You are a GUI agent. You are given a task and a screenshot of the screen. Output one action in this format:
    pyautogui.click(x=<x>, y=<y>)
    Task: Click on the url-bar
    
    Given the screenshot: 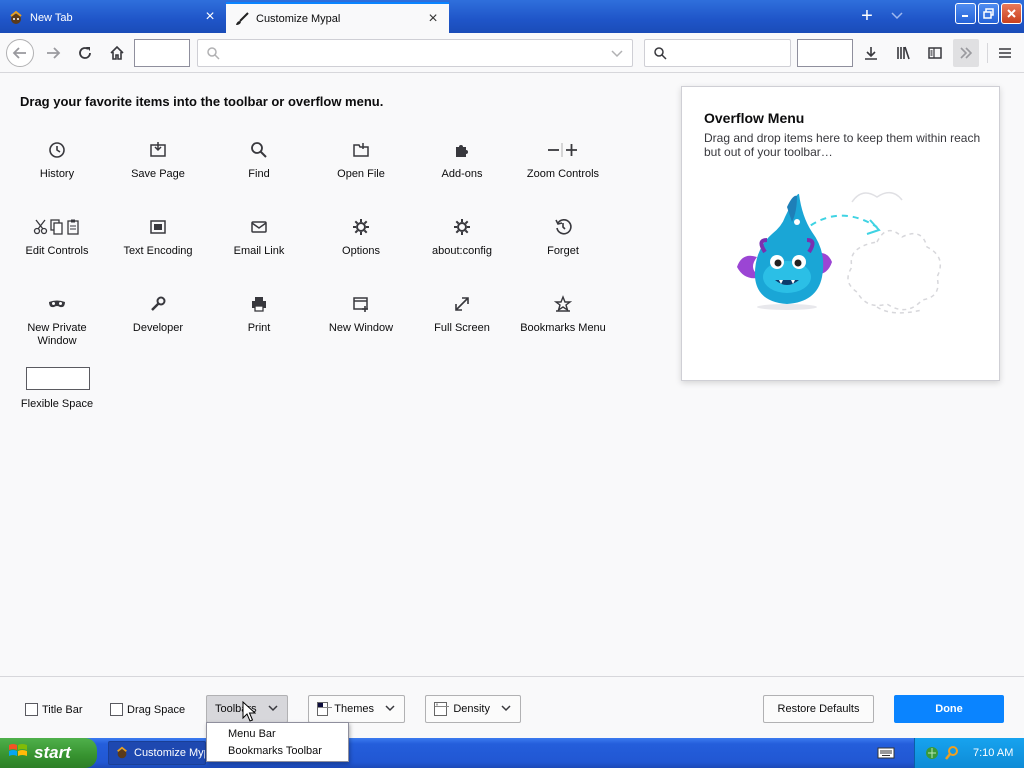 What is the action you would take?
    pyautogui.click(x=415, y=53)
    